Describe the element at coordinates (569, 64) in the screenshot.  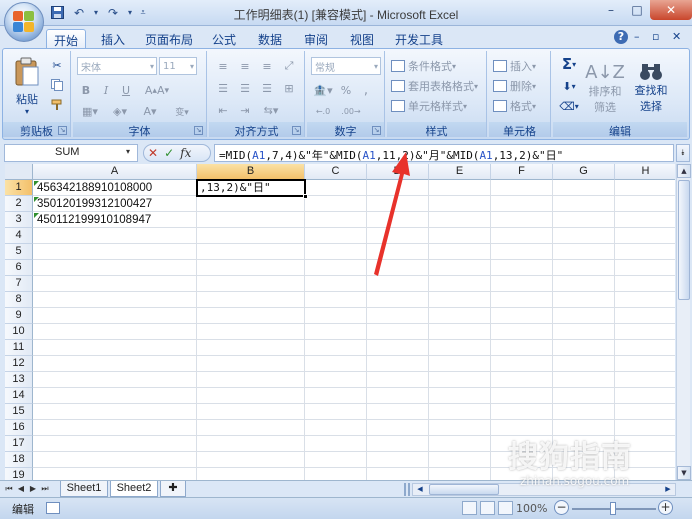
I see `autosum-icon: Σ ▾` at that location.